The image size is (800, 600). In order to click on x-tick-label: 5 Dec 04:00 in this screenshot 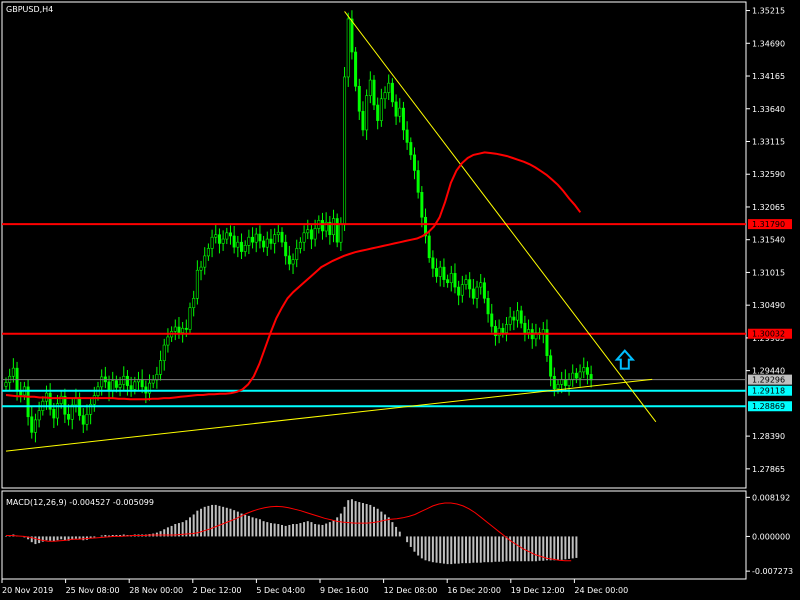, I will do `click(280, 590)`.